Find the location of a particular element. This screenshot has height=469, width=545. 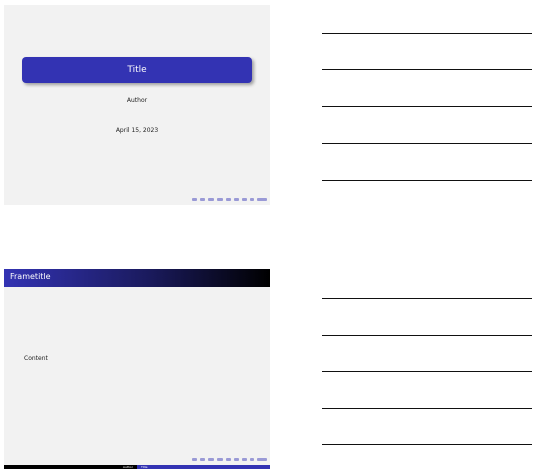

frametitle-bar: Frametitle is located at coordinates (137, 278).